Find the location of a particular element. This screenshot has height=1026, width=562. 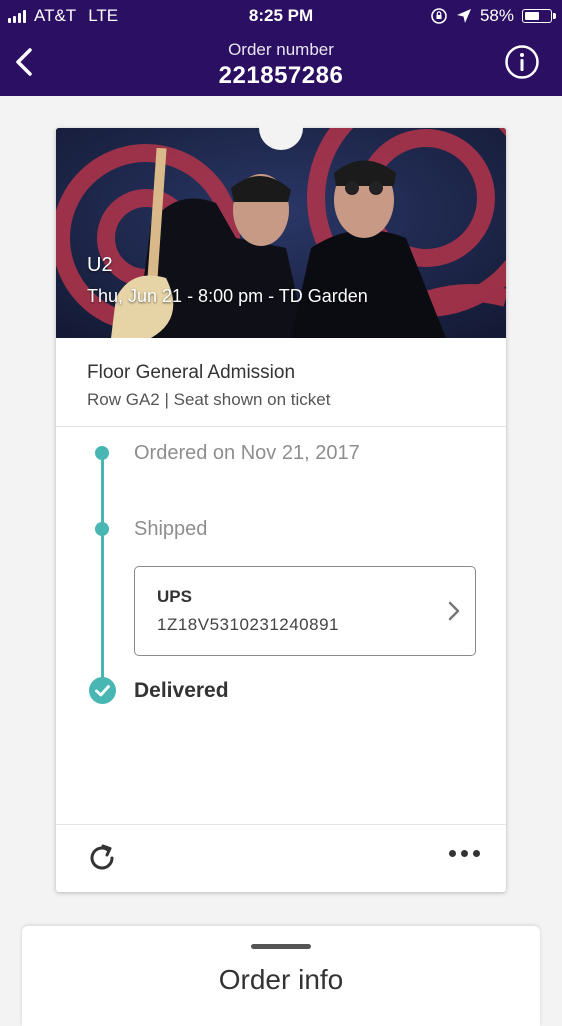

seat-row: Row GA2 | Seat shown on ticket is located at coordinates (209, 399).